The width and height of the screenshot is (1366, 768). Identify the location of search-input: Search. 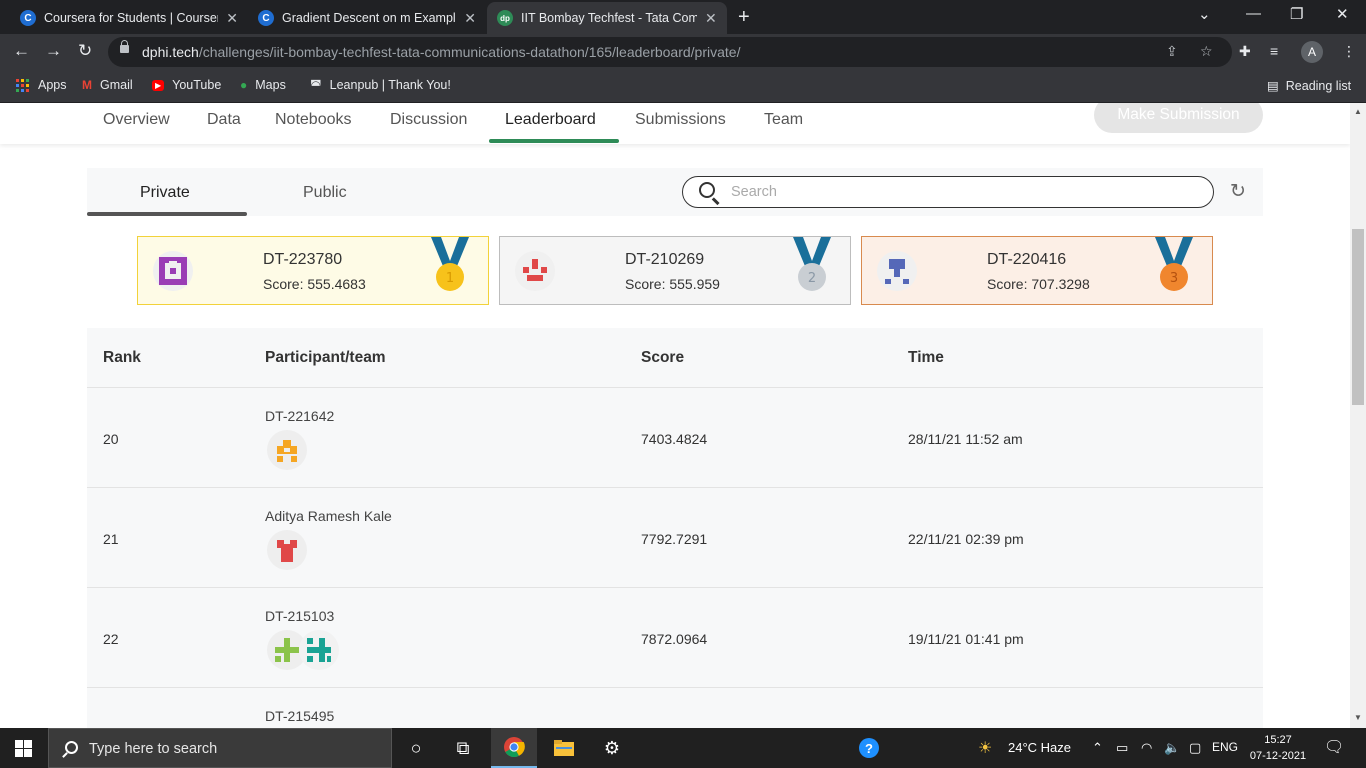
(948, 192).